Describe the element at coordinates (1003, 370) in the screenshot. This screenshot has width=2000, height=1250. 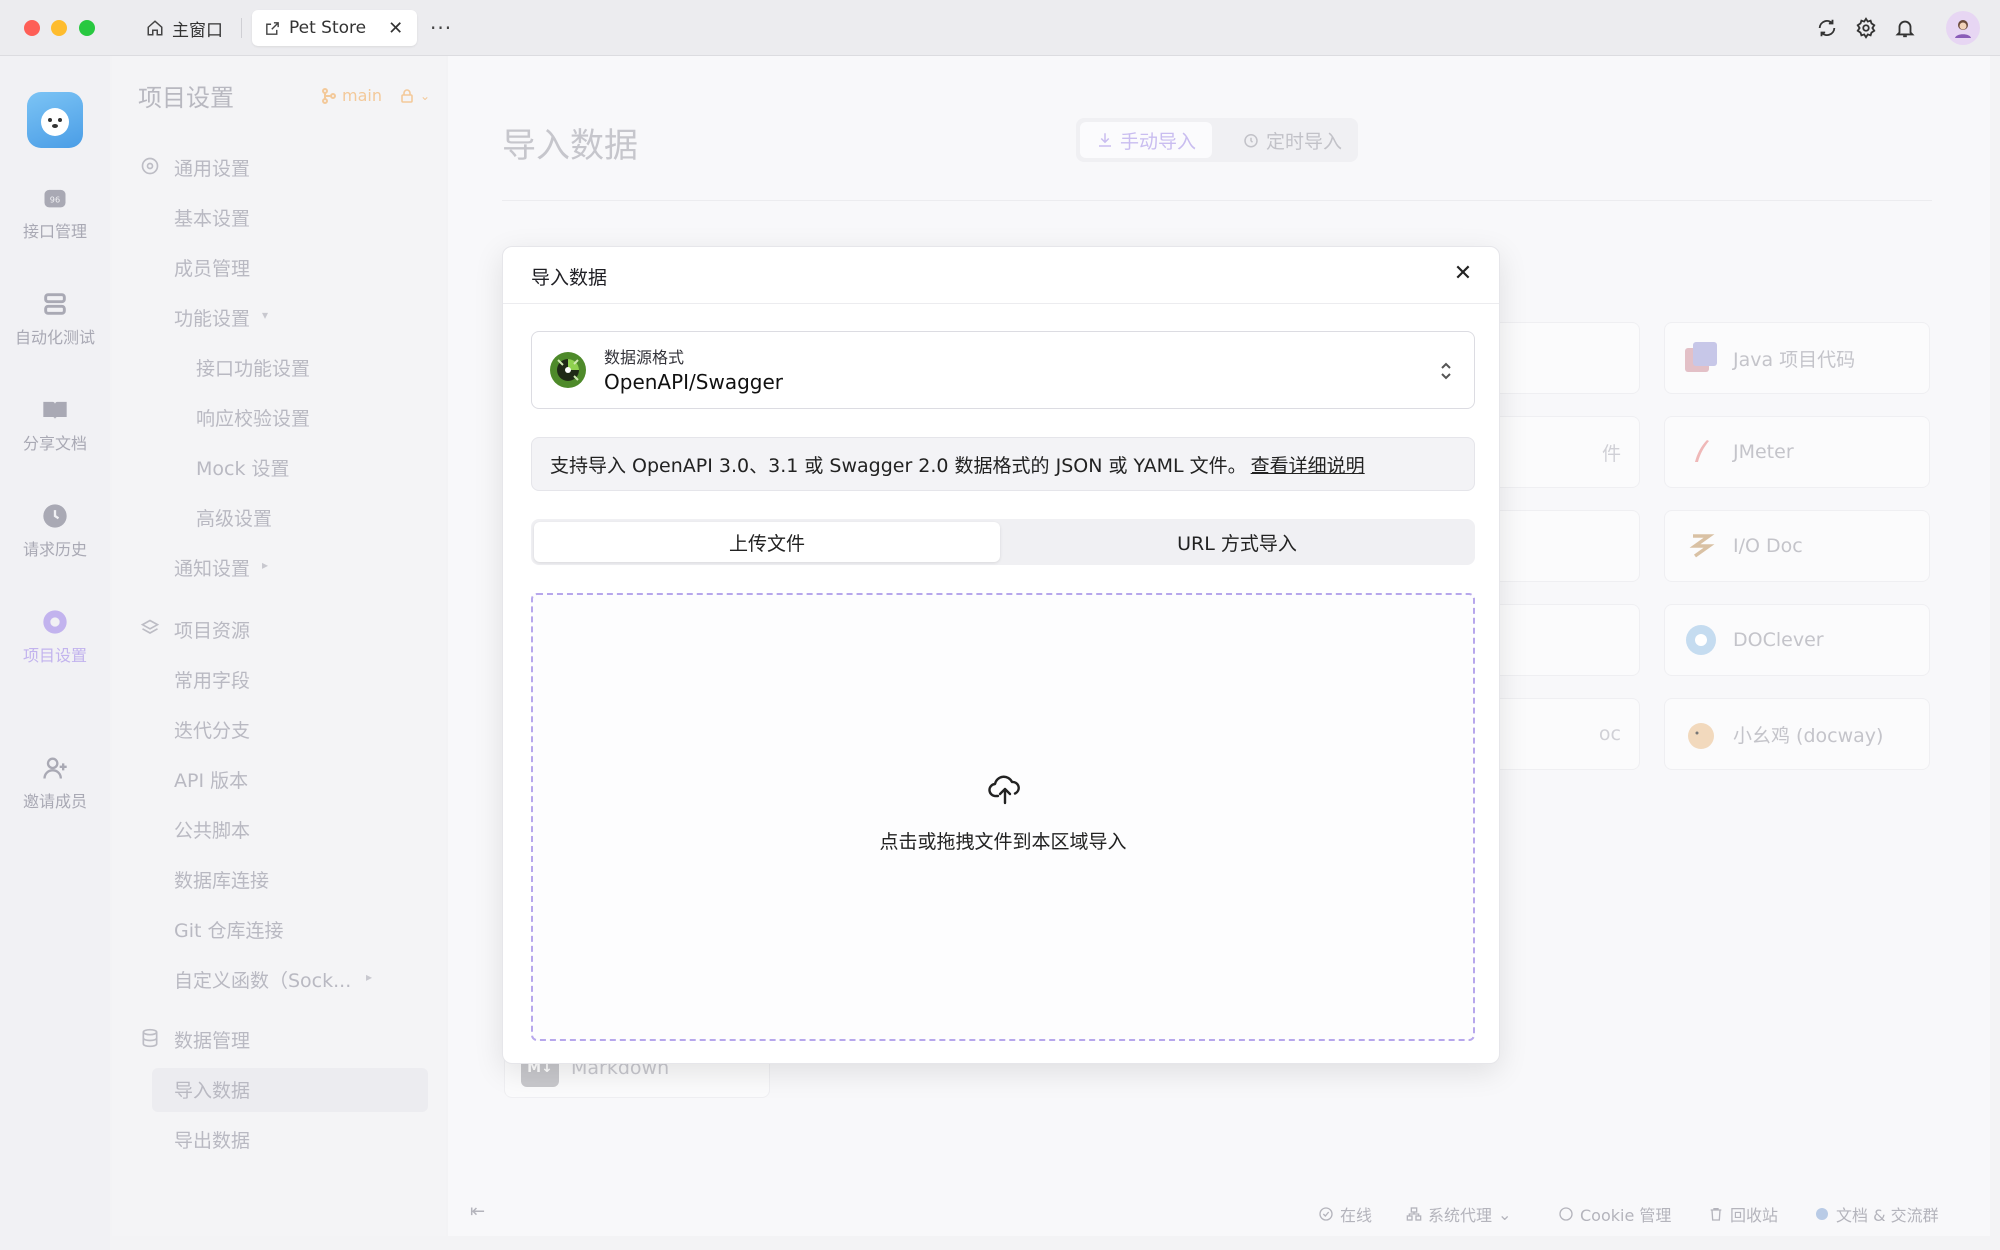
I see `data-source-format-select: 数据源格式 OpenAPI/Swagger` at that location.